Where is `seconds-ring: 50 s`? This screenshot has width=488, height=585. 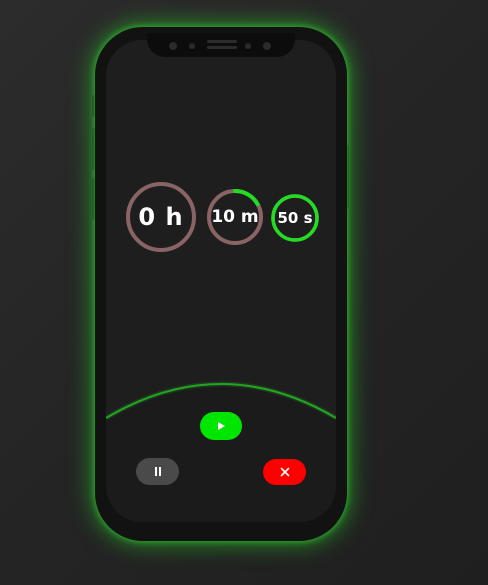
seconds-ring: 50 s is located at coordinates (295, 218).